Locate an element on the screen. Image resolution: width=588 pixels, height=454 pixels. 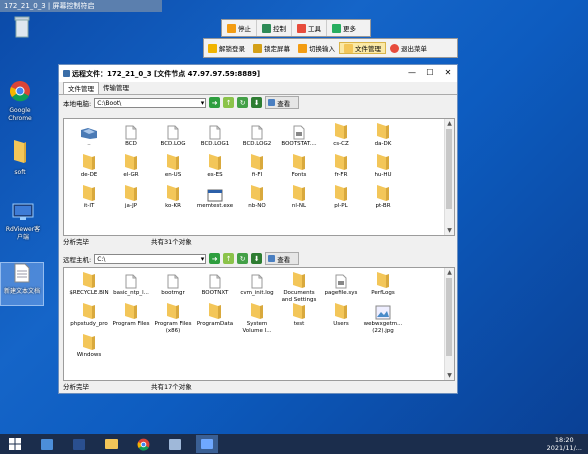
desktop-icon-recycle-bin is located at coordinates (22, 28).